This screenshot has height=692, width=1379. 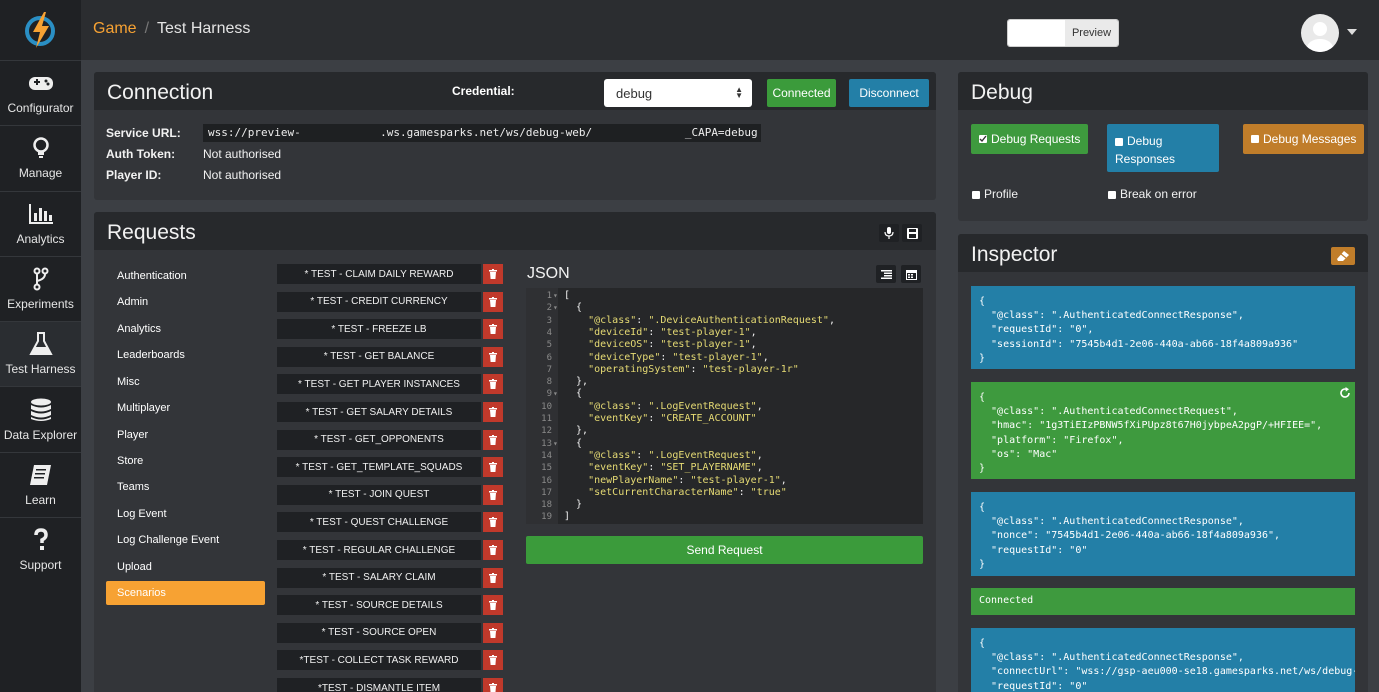 I want to click on request-item: * TEST - SALARY CLAIM, so click(x=379, y=577).